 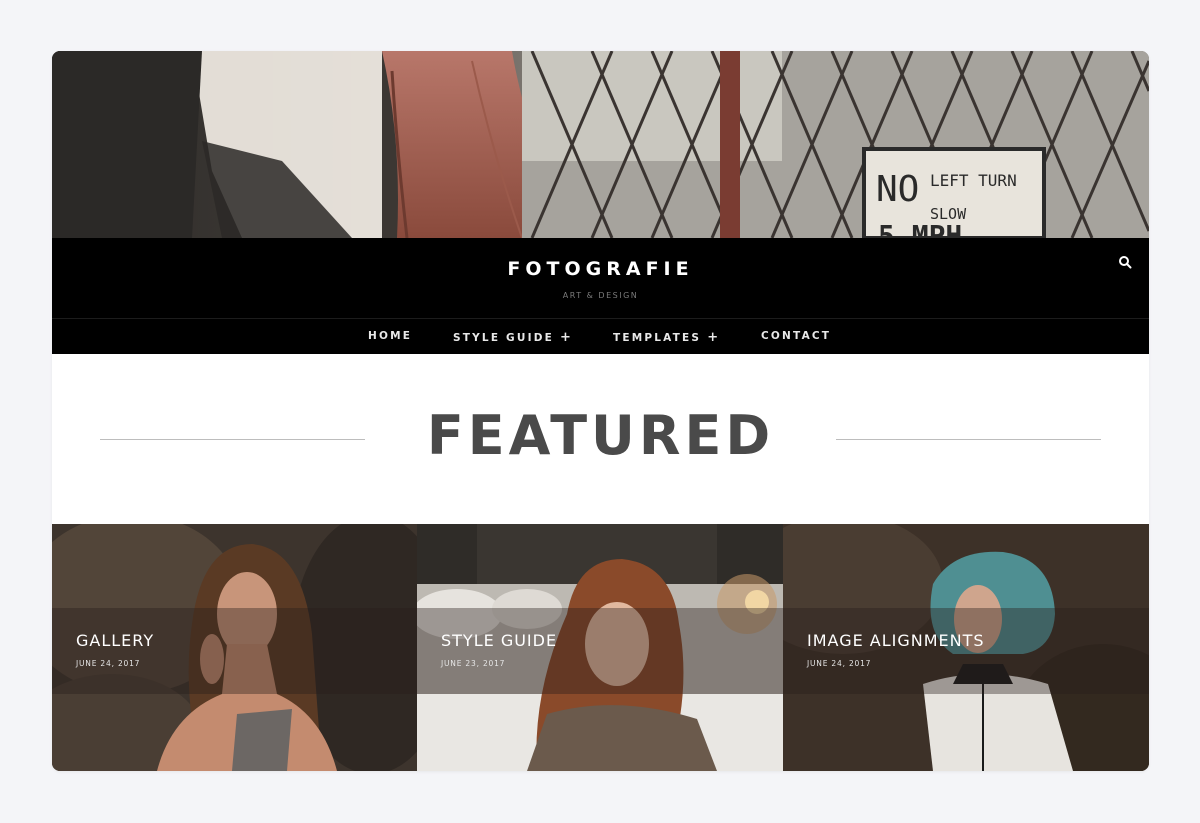 I want to click on nav-list: HOME STYLE GUIDE + TEMPLATES + CONTACT, so click(x=600, y=336).